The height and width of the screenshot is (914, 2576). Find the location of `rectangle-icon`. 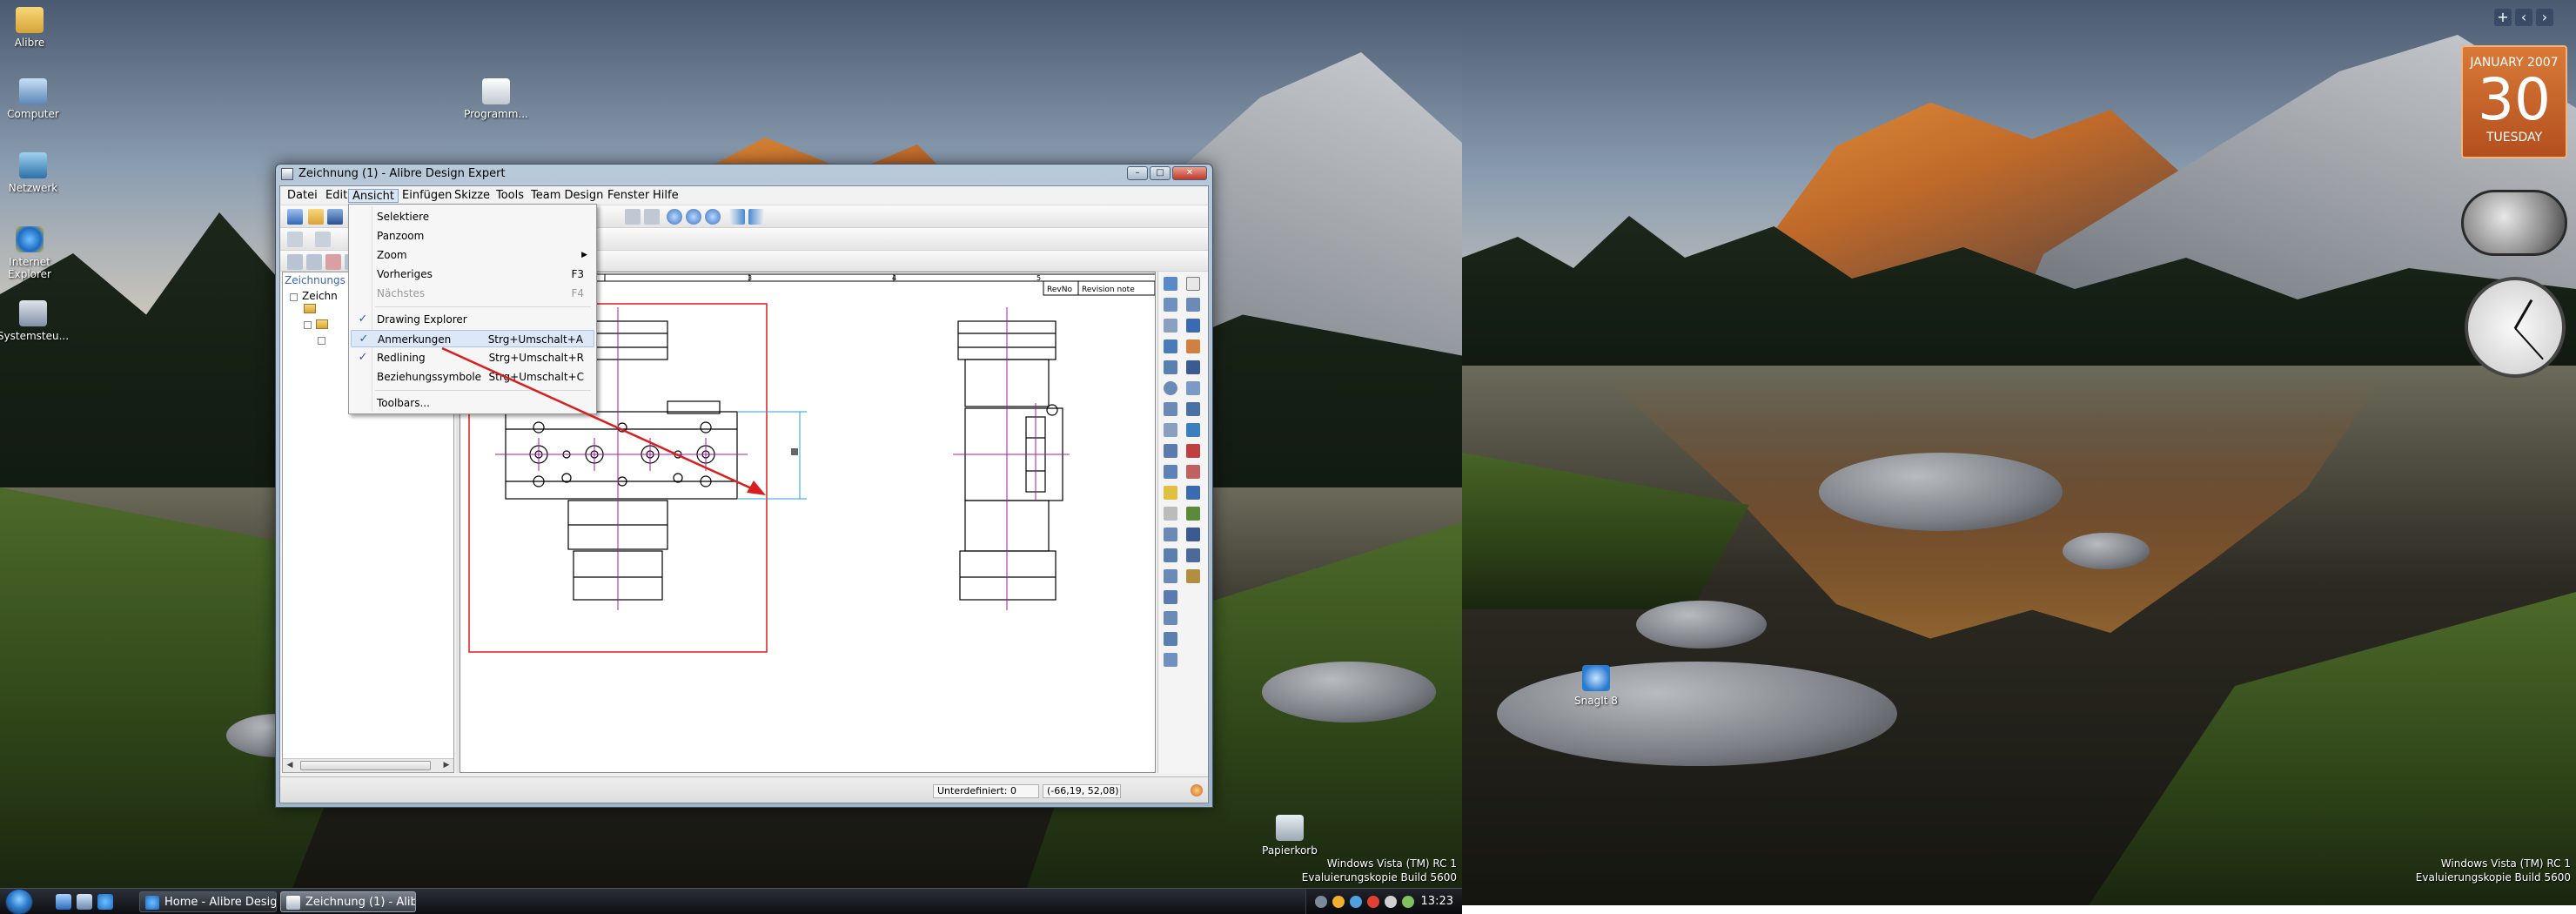

rectangle-icon is located at coordinates (1170, 430).